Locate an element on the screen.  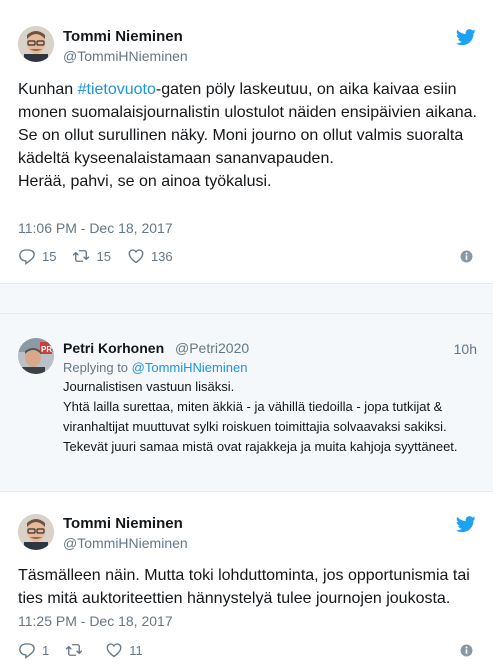
replying-prefix: Replying to is located at coordinates (97, 367).